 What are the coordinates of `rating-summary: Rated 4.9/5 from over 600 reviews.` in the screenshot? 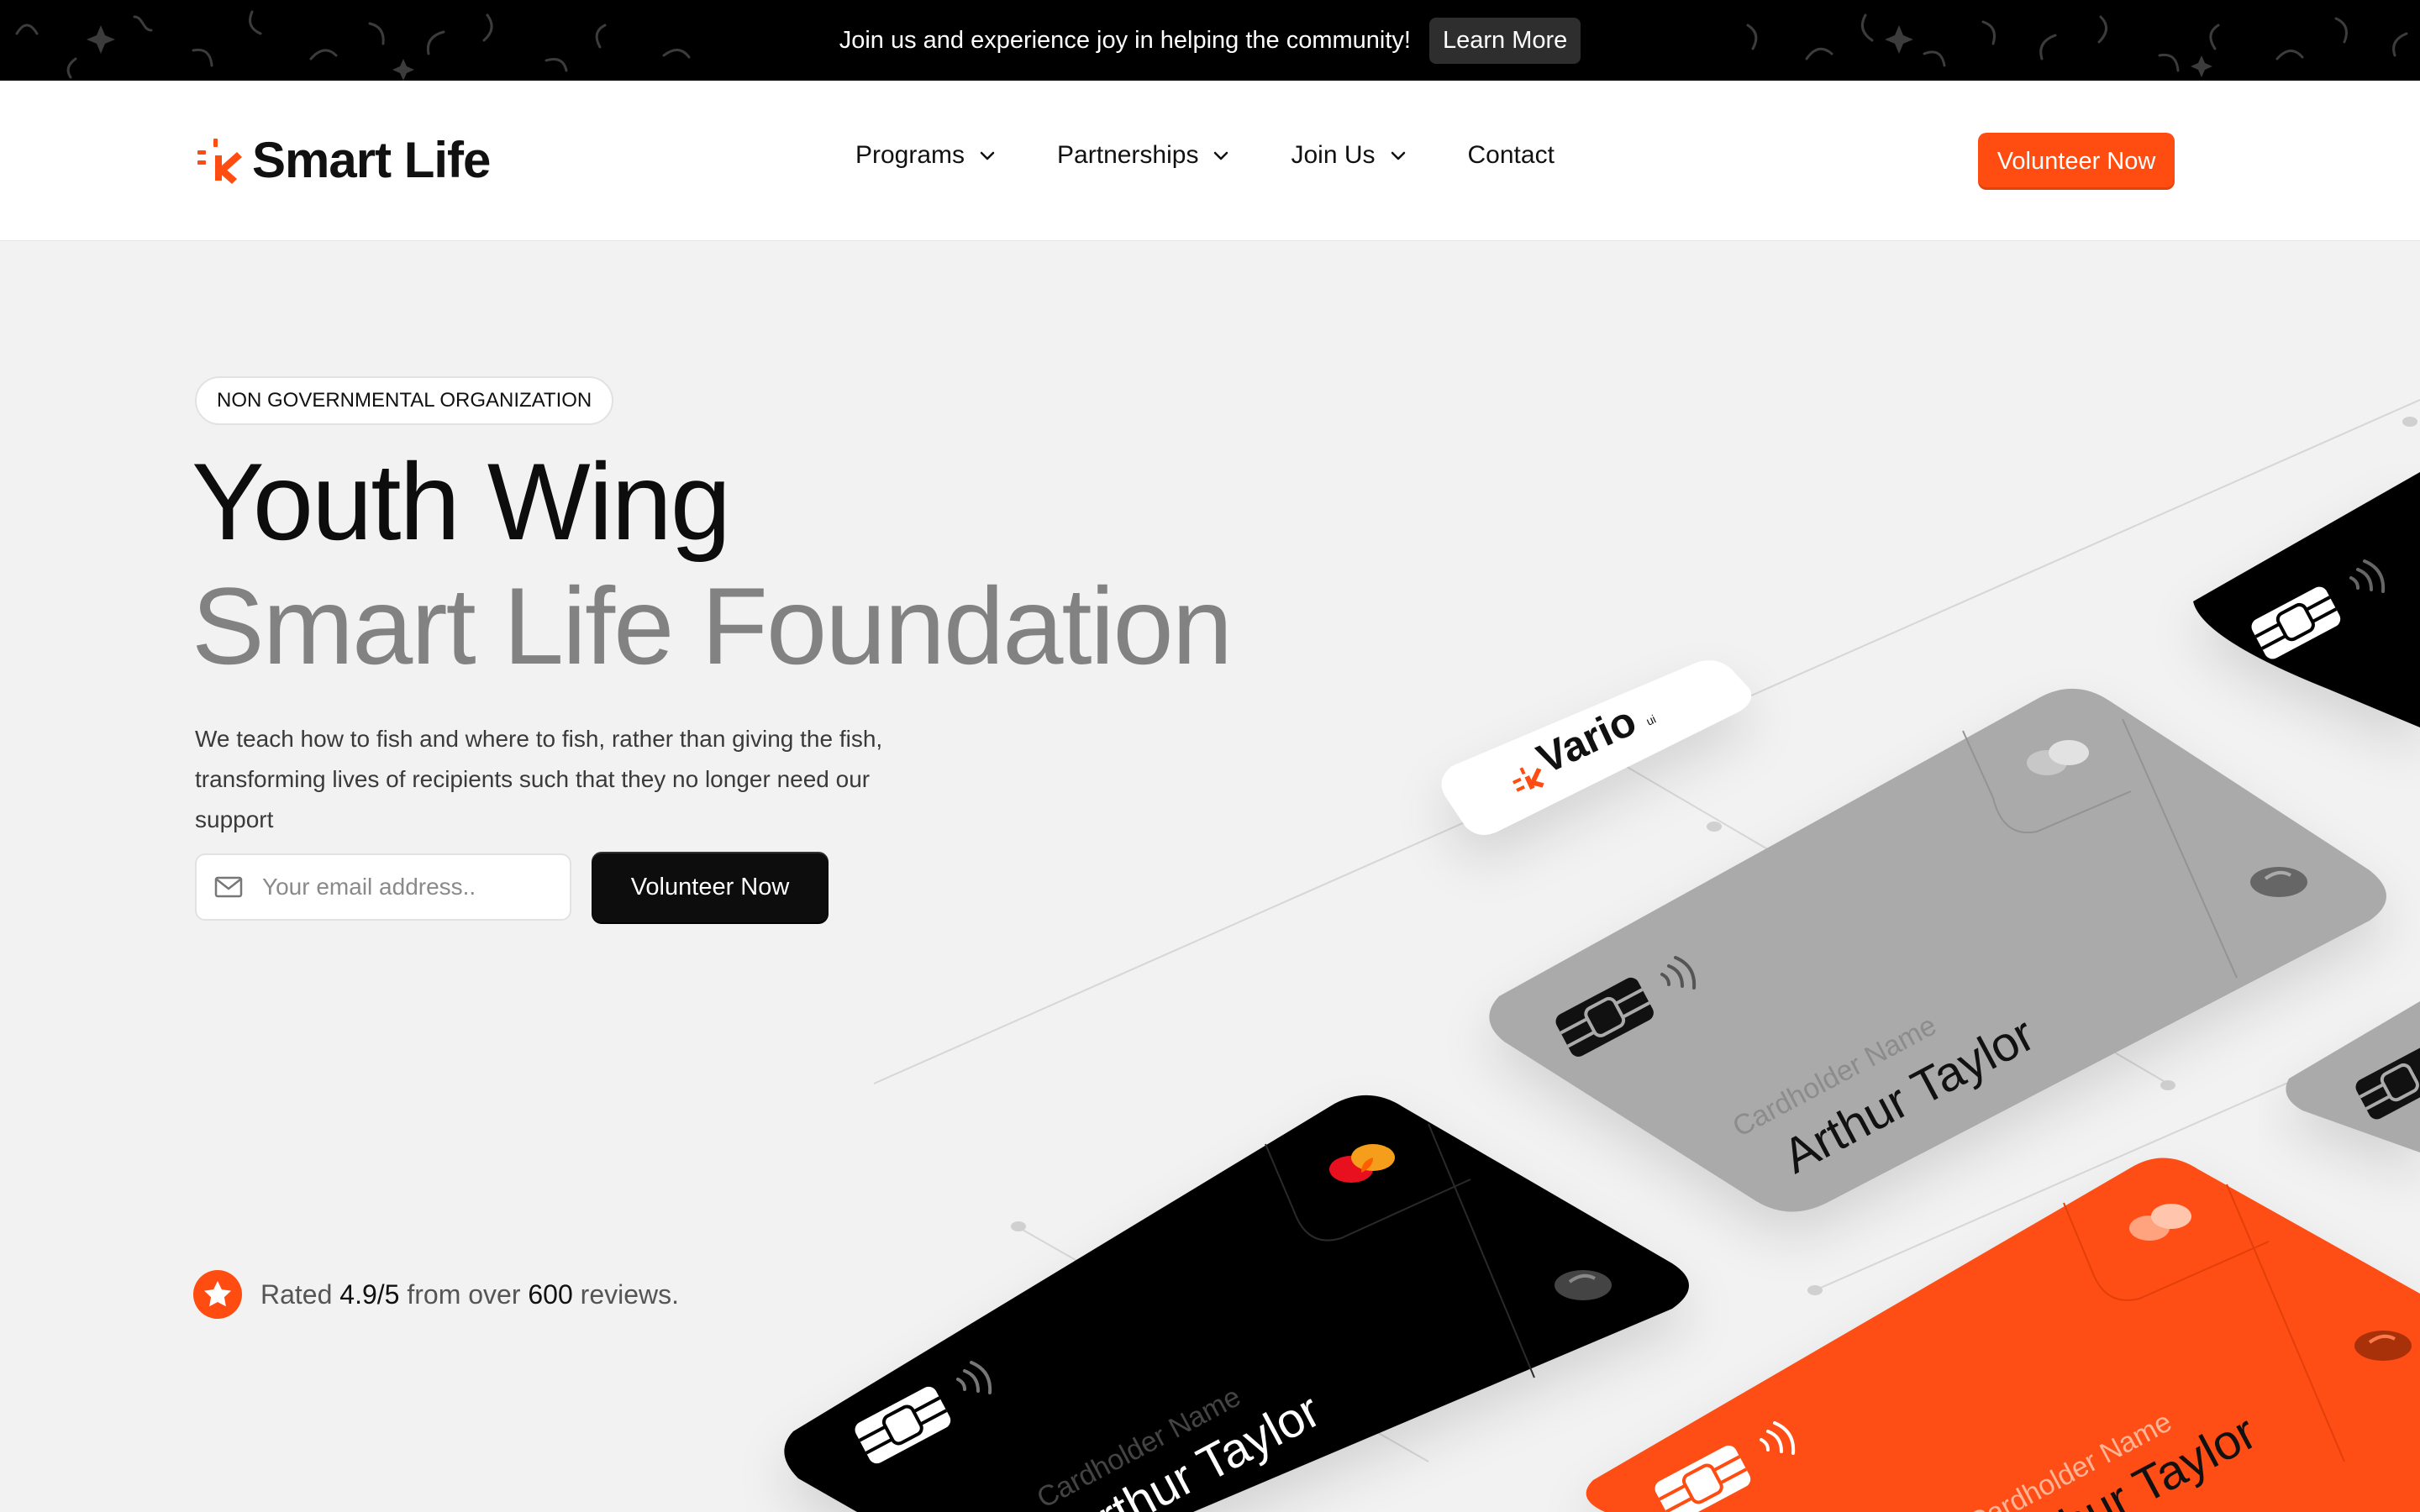 It's located at (436, 1294).